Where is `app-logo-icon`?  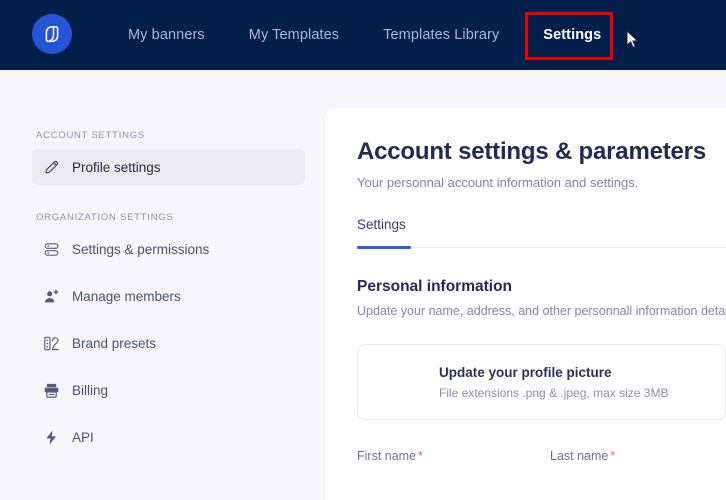 app-logo-icon is located at coordinates (52, 34).